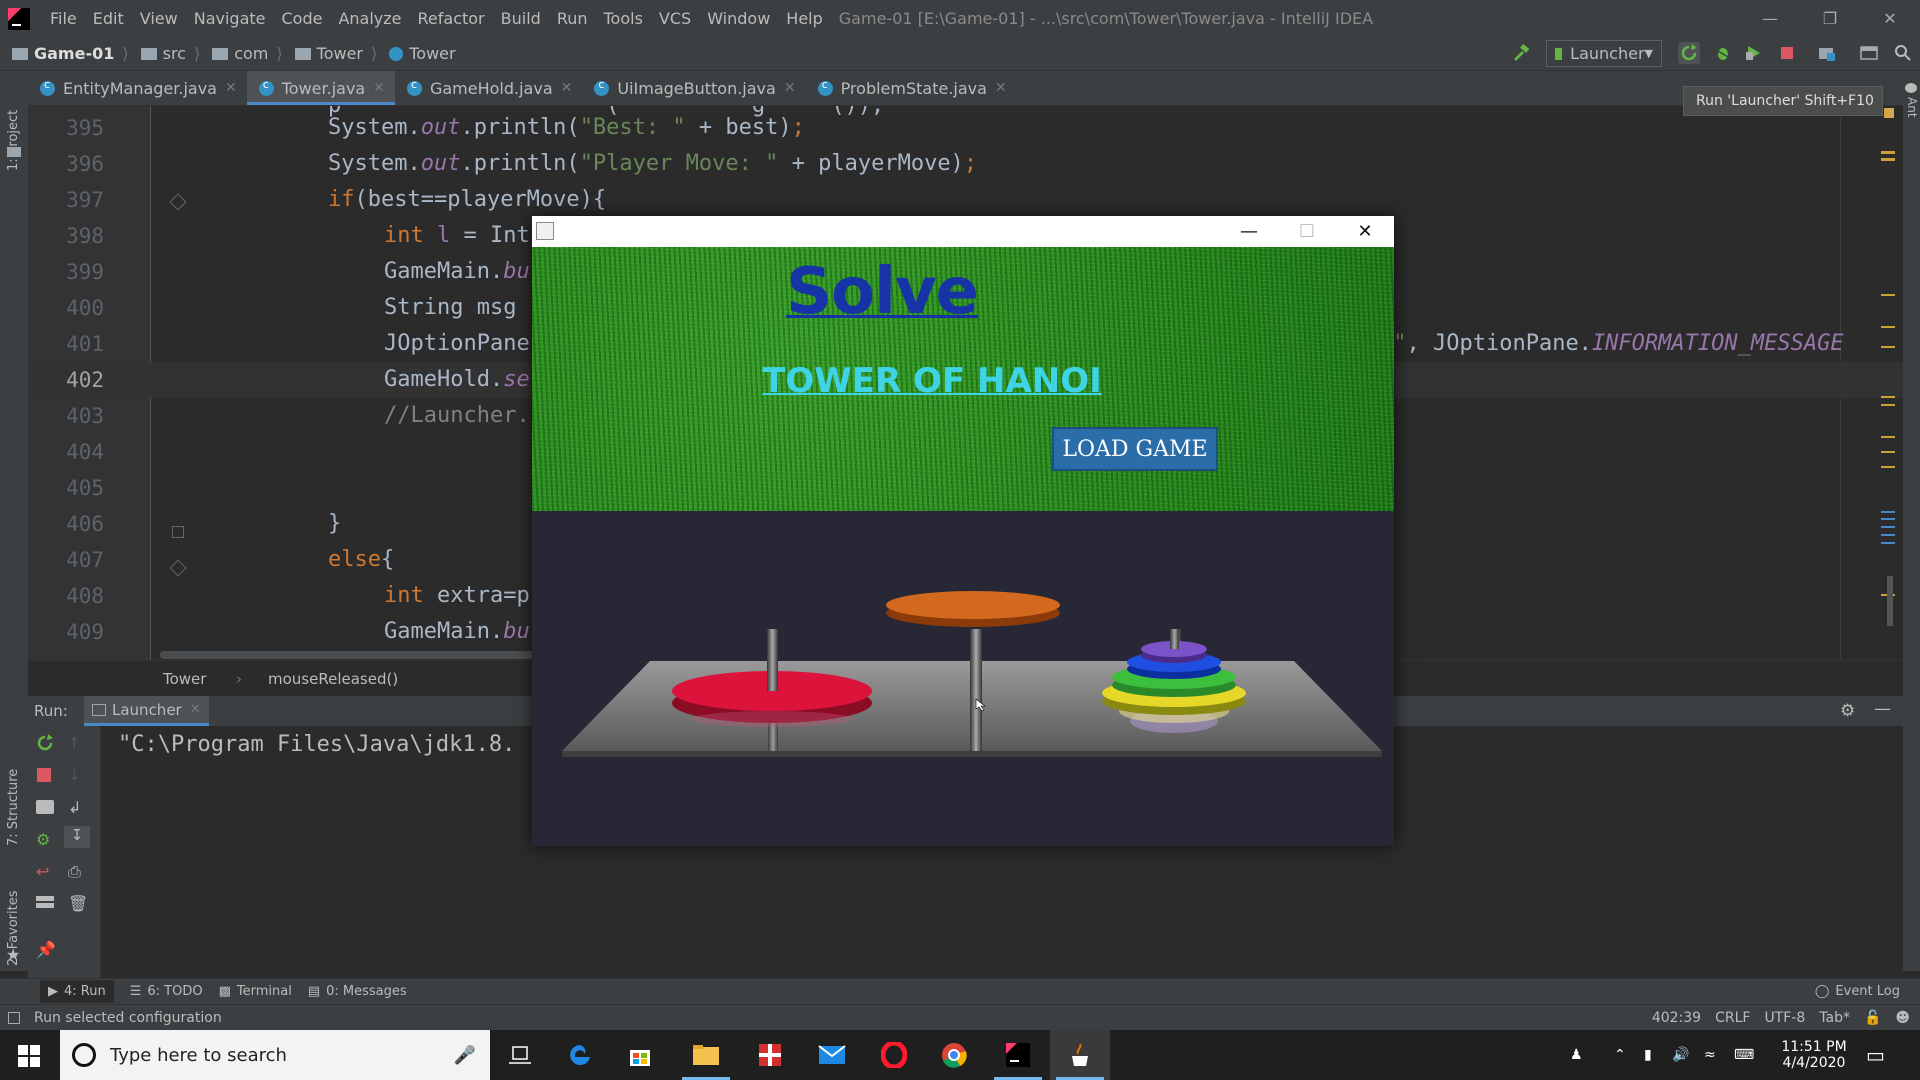 This screenshot has height=1080, width=1920. Describe the element at coordinates (640, 1055) in the screenshot. I see `store-icon` at that location.